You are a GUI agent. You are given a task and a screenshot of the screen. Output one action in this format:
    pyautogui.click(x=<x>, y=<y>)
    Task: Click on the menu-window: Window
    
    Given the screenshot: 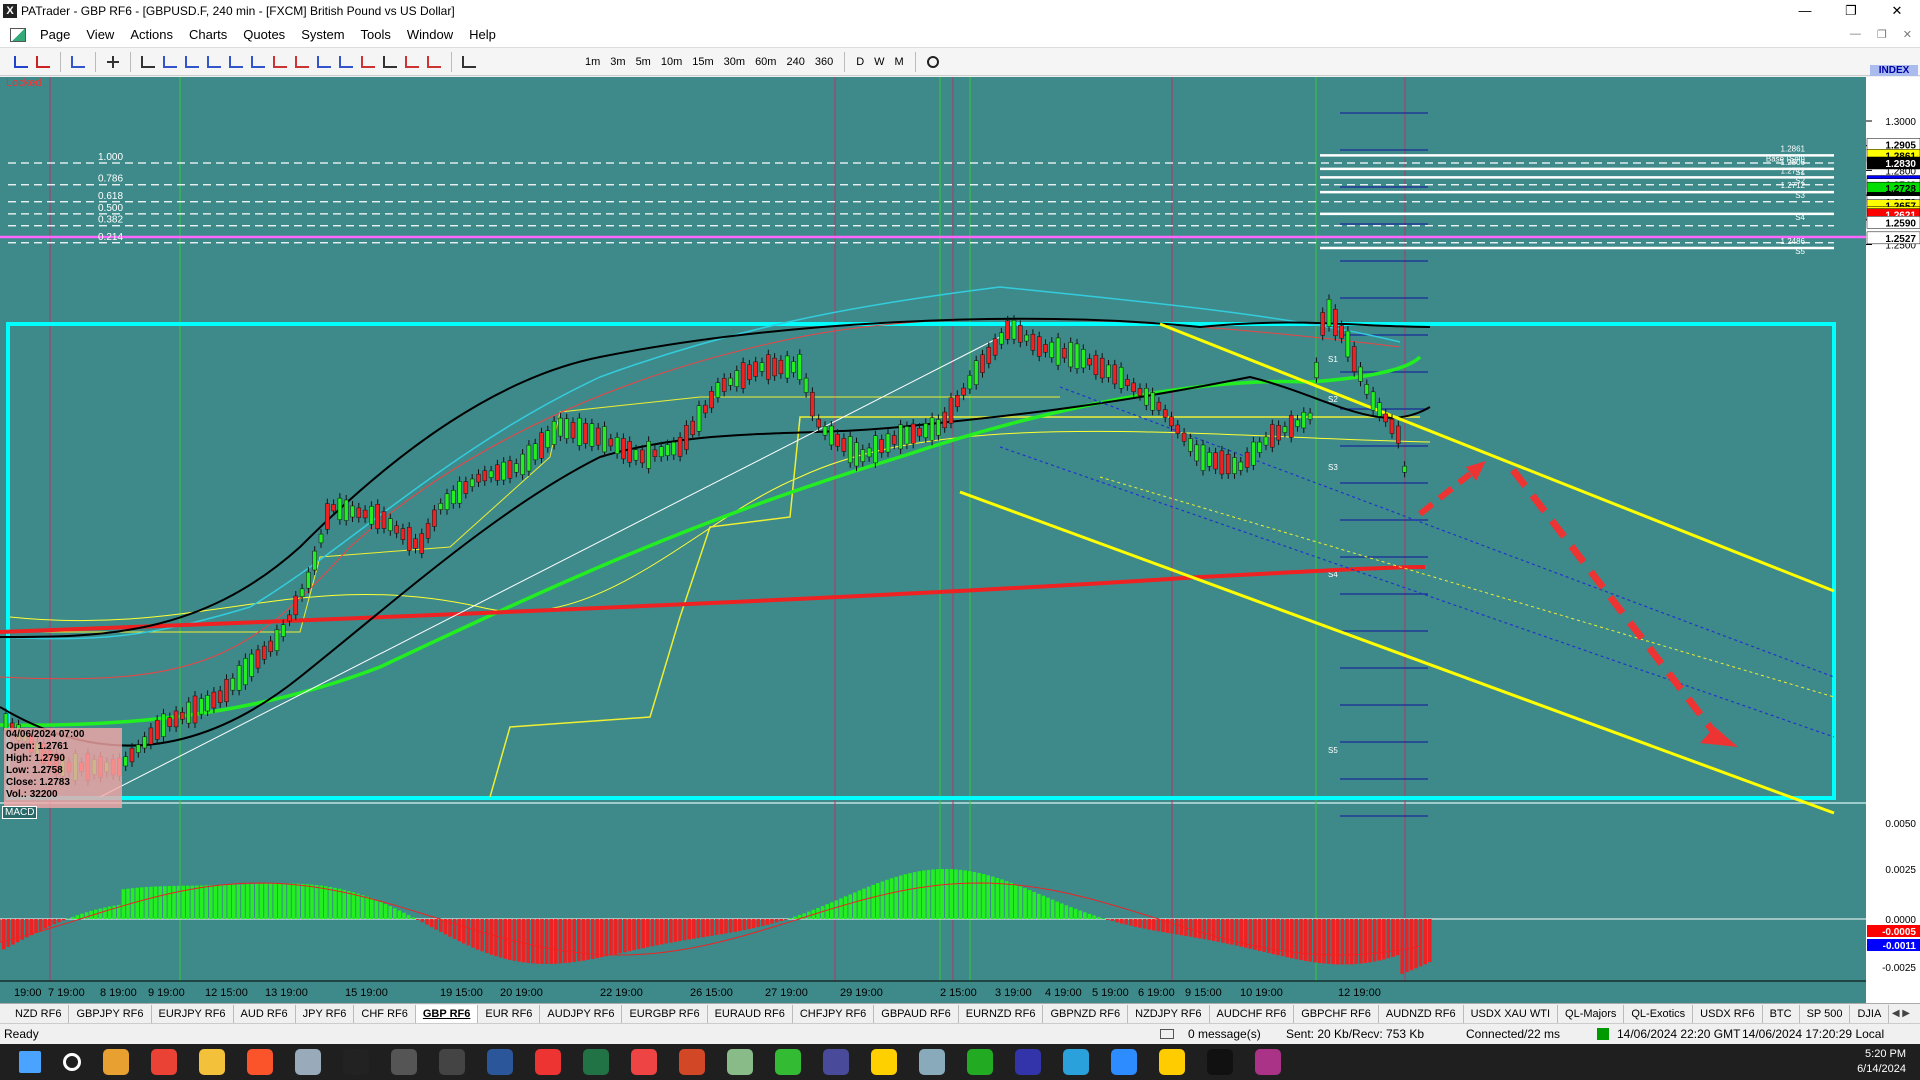 What is the action you would take?
    pyautogui.click(x=430, y=35)
    